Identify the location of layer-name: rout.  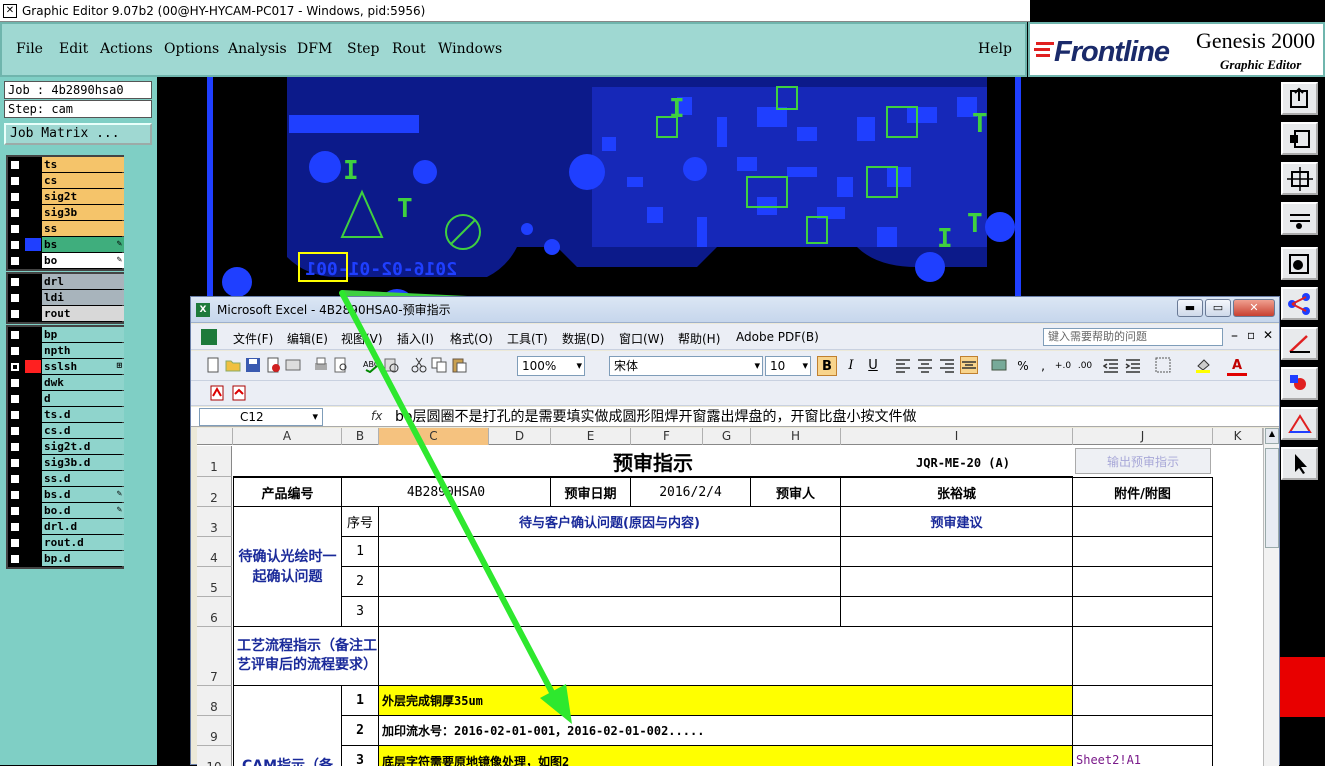
(83, 313).